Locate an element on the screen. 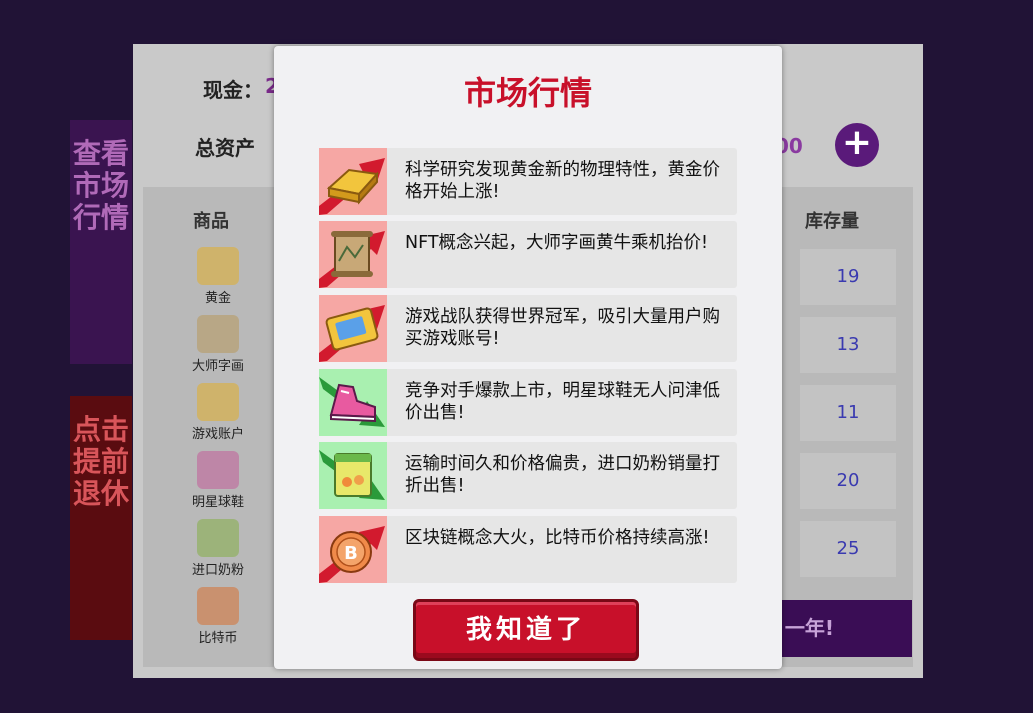 Image resolution: width=1033 pixels, height=713 pixels. news-item: 竞争对手爆款上市，明星球鞋无人问津低价出售! is located at coordinates (528, 402).